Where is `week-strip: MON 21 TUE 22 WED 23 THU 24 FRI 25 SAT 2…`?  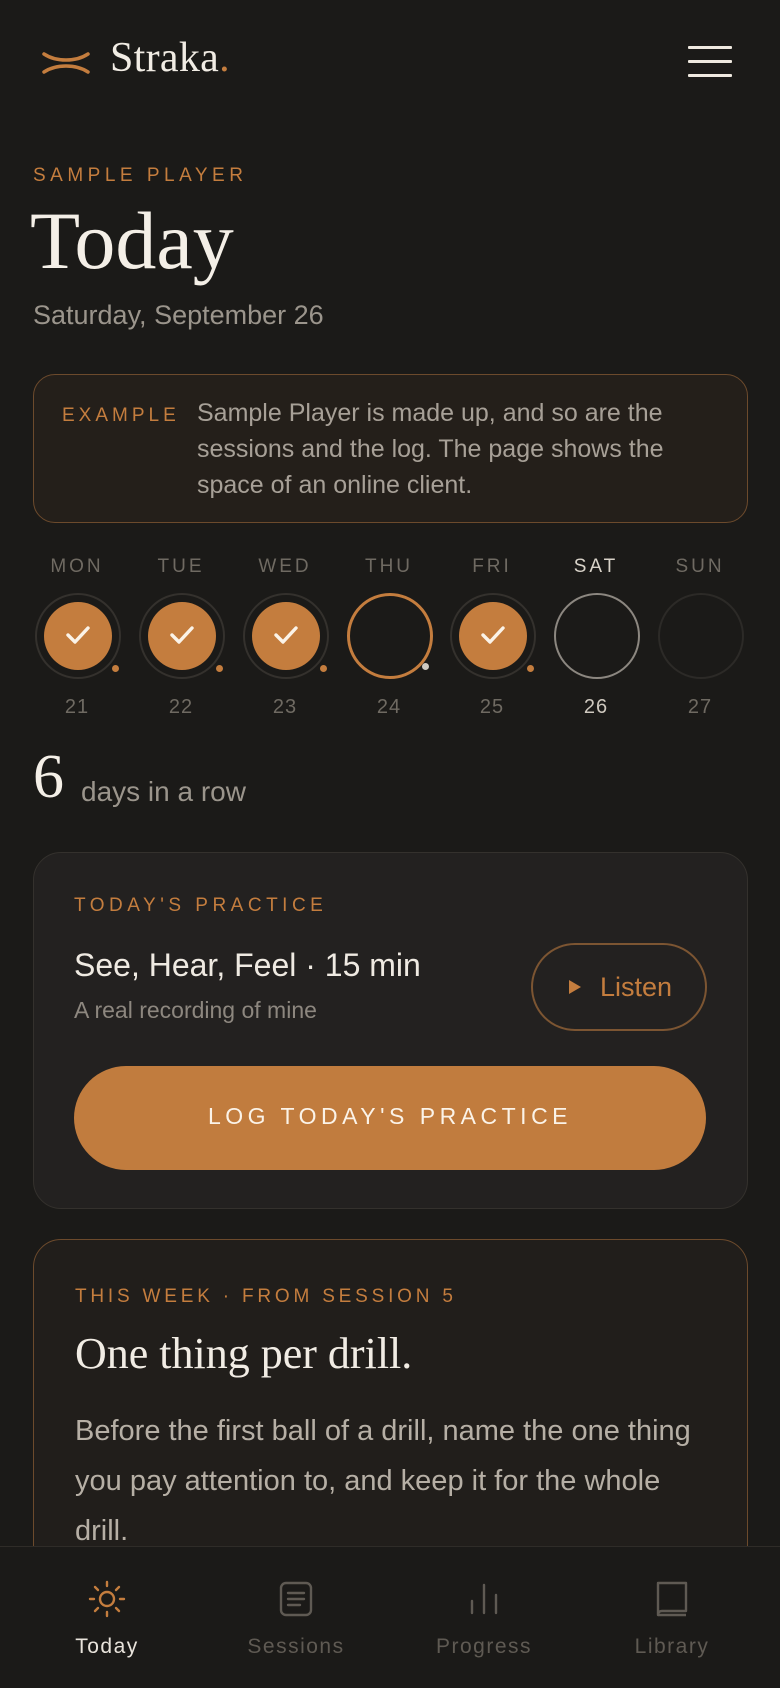
week-strip: MON 21 TUE 22 WED 23 THU 24 FRI 25 SAT 2… is located at coordinates (392, 641).